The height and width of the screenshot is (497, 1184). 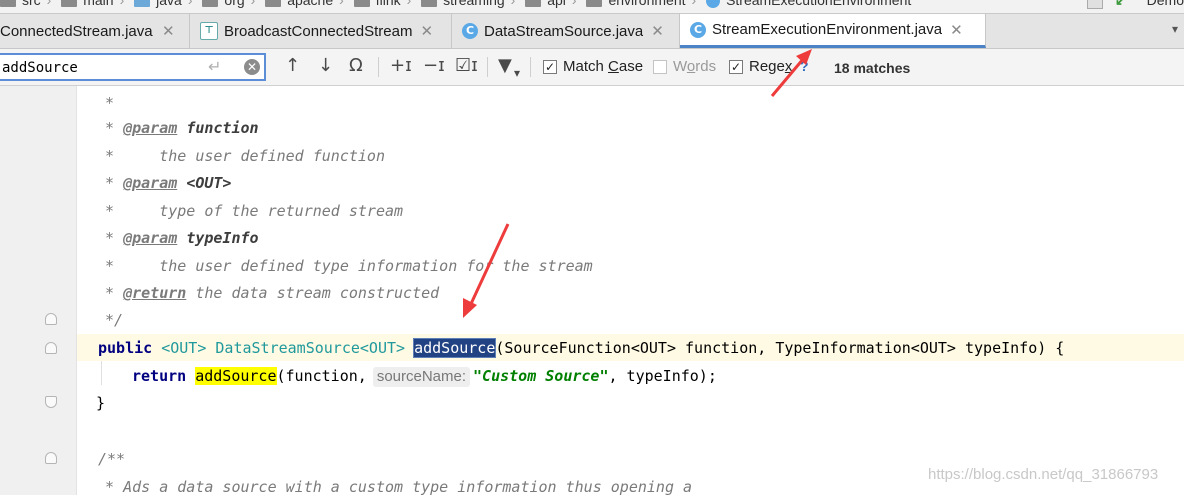 What do you see at coordinates (292, 66) in the screenshot?
I see `previous-occurrence-icon: ↑` at bounding box center [292, 66].